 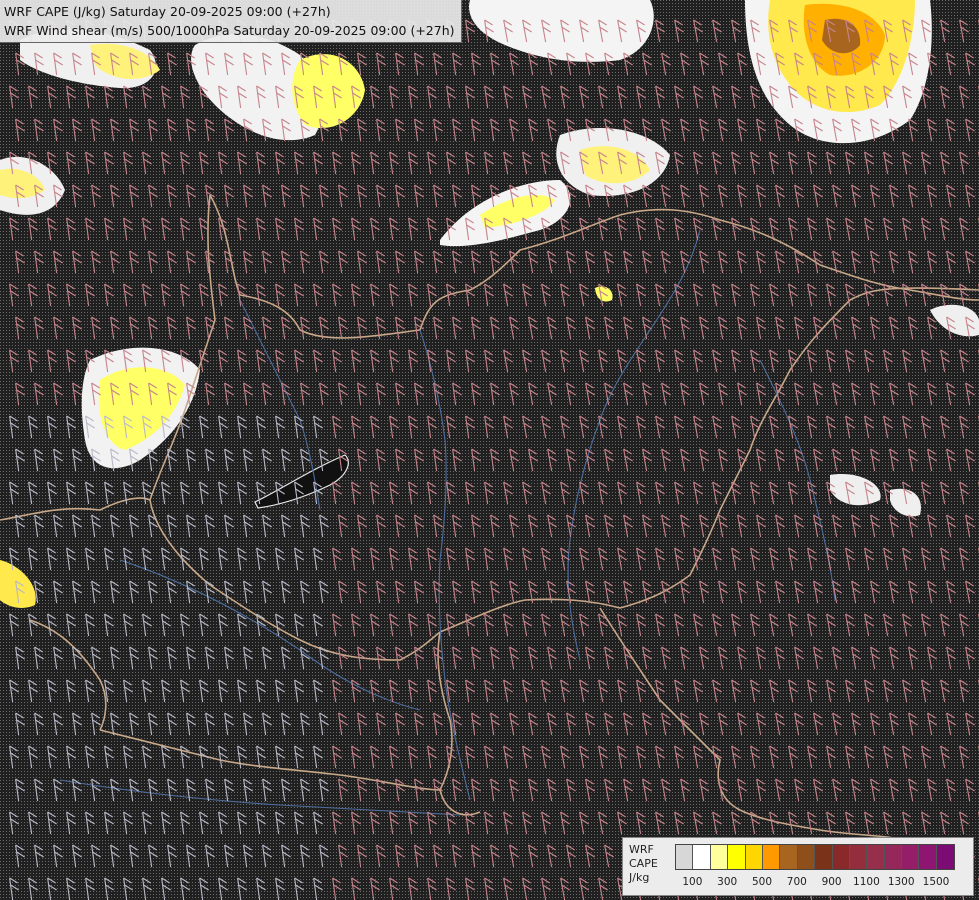 What do you see at coordinates (641, 849) in the screenshot?
I see `legend-title-line-1: WRF` at bounding box center [641, 849].